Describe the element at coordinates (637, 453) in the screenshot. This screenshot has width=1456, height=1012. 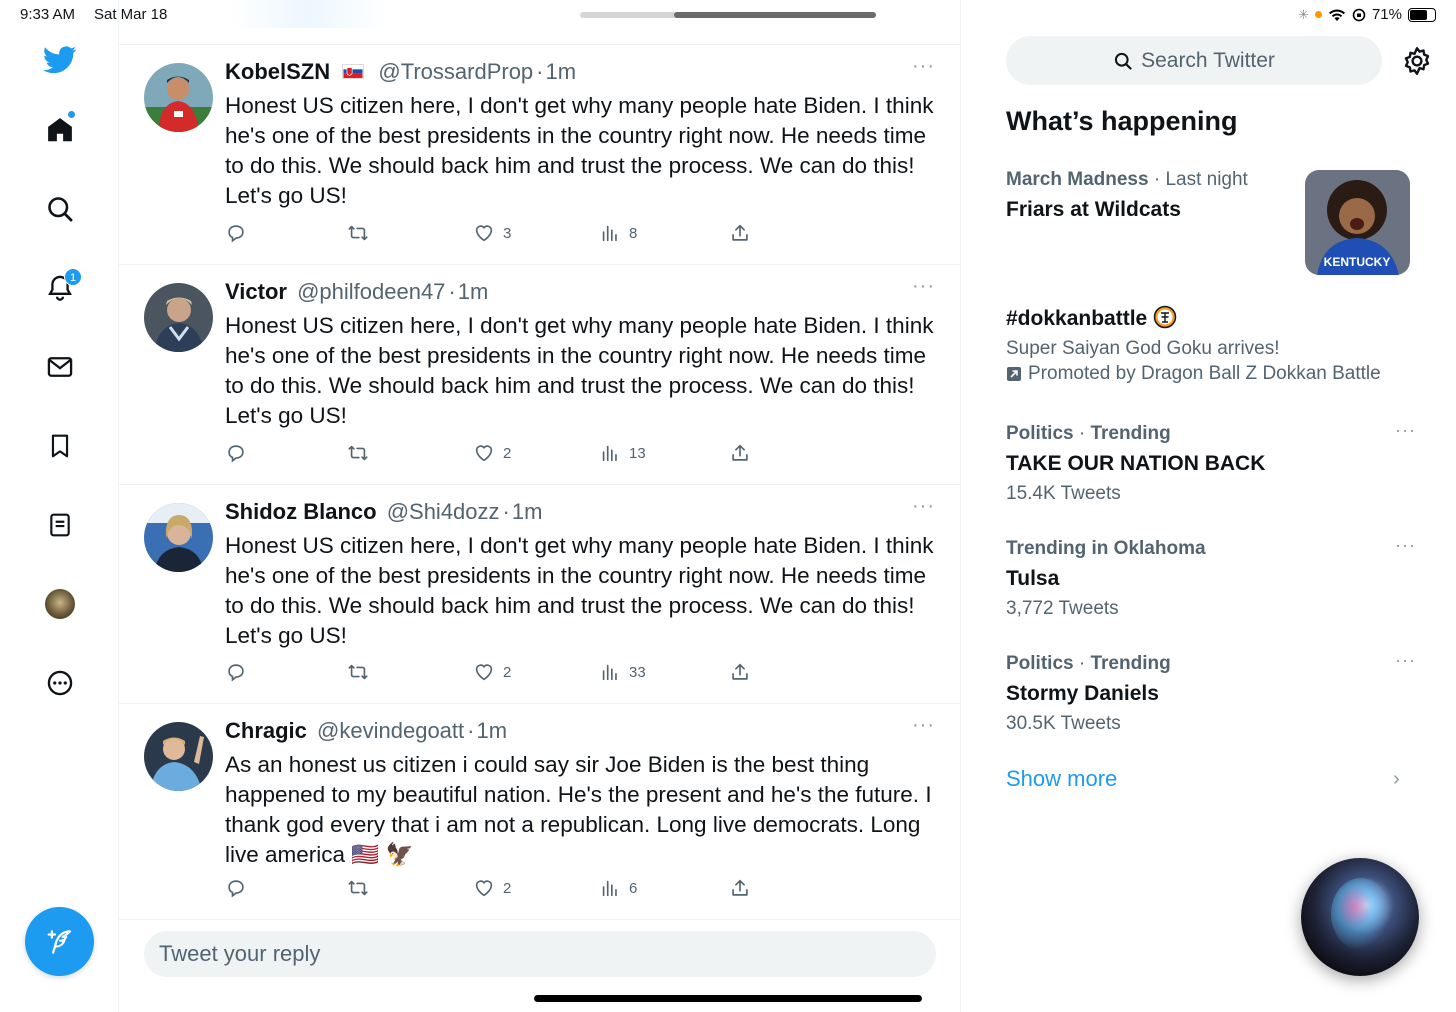
I see `view-count: 13` at that location.